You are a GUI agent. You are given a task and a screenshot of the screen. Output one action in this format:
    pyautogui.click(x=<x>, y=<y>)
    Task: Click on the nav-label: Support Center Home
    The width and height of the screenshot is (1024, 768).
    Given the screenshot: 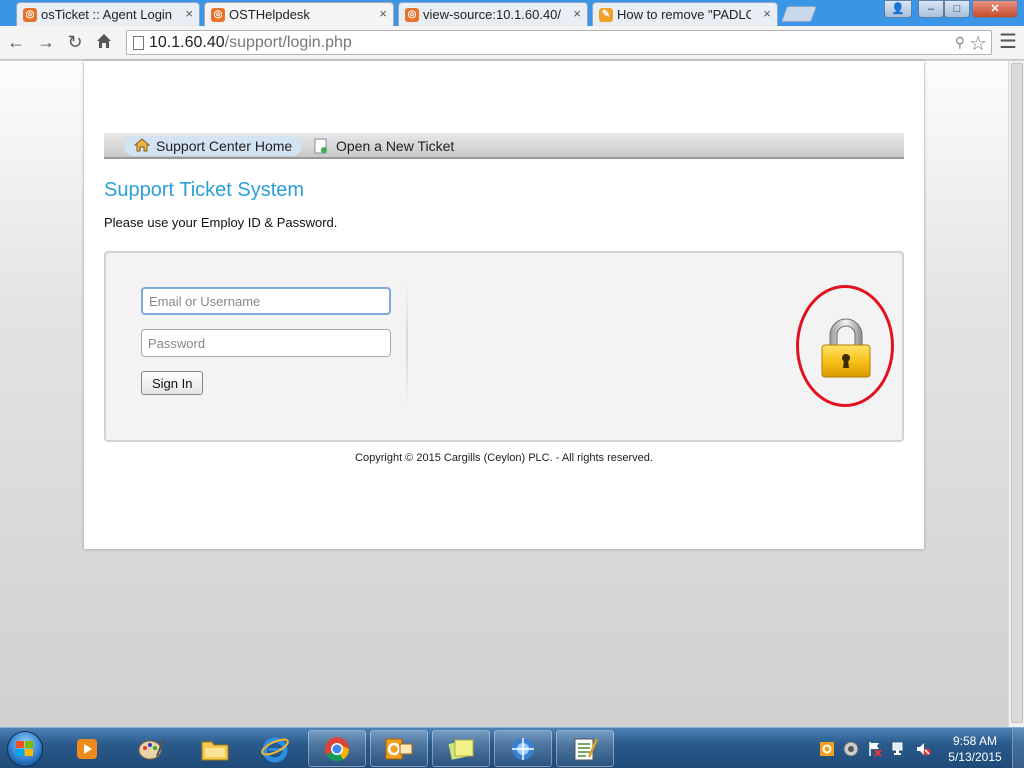 What is the action you would take?
    pyautogui.click(x=224, y=146)
    